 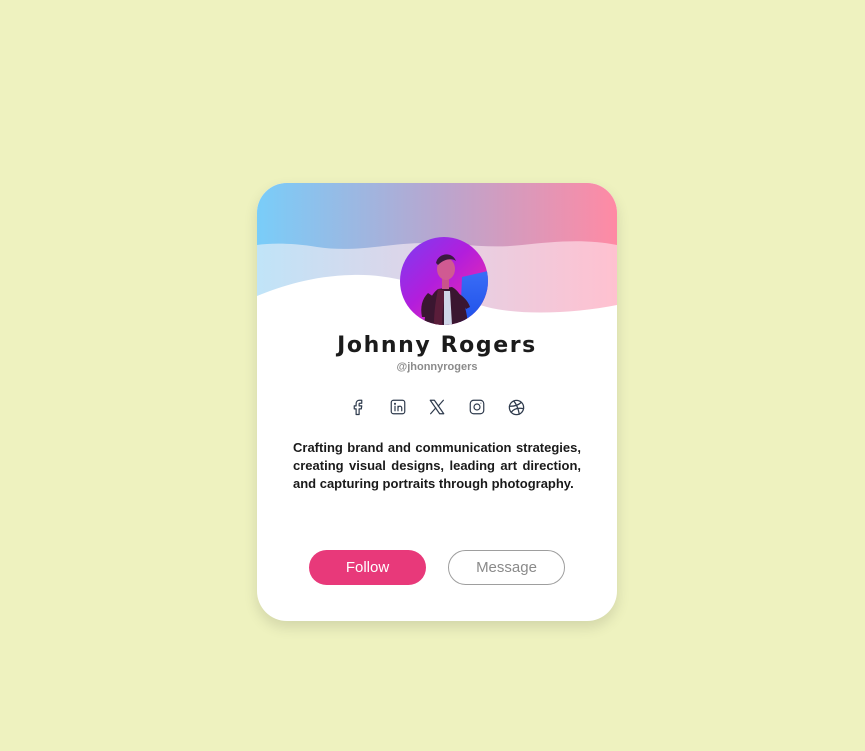 I want to click on instagram-icon, so click(x=476, y=407).